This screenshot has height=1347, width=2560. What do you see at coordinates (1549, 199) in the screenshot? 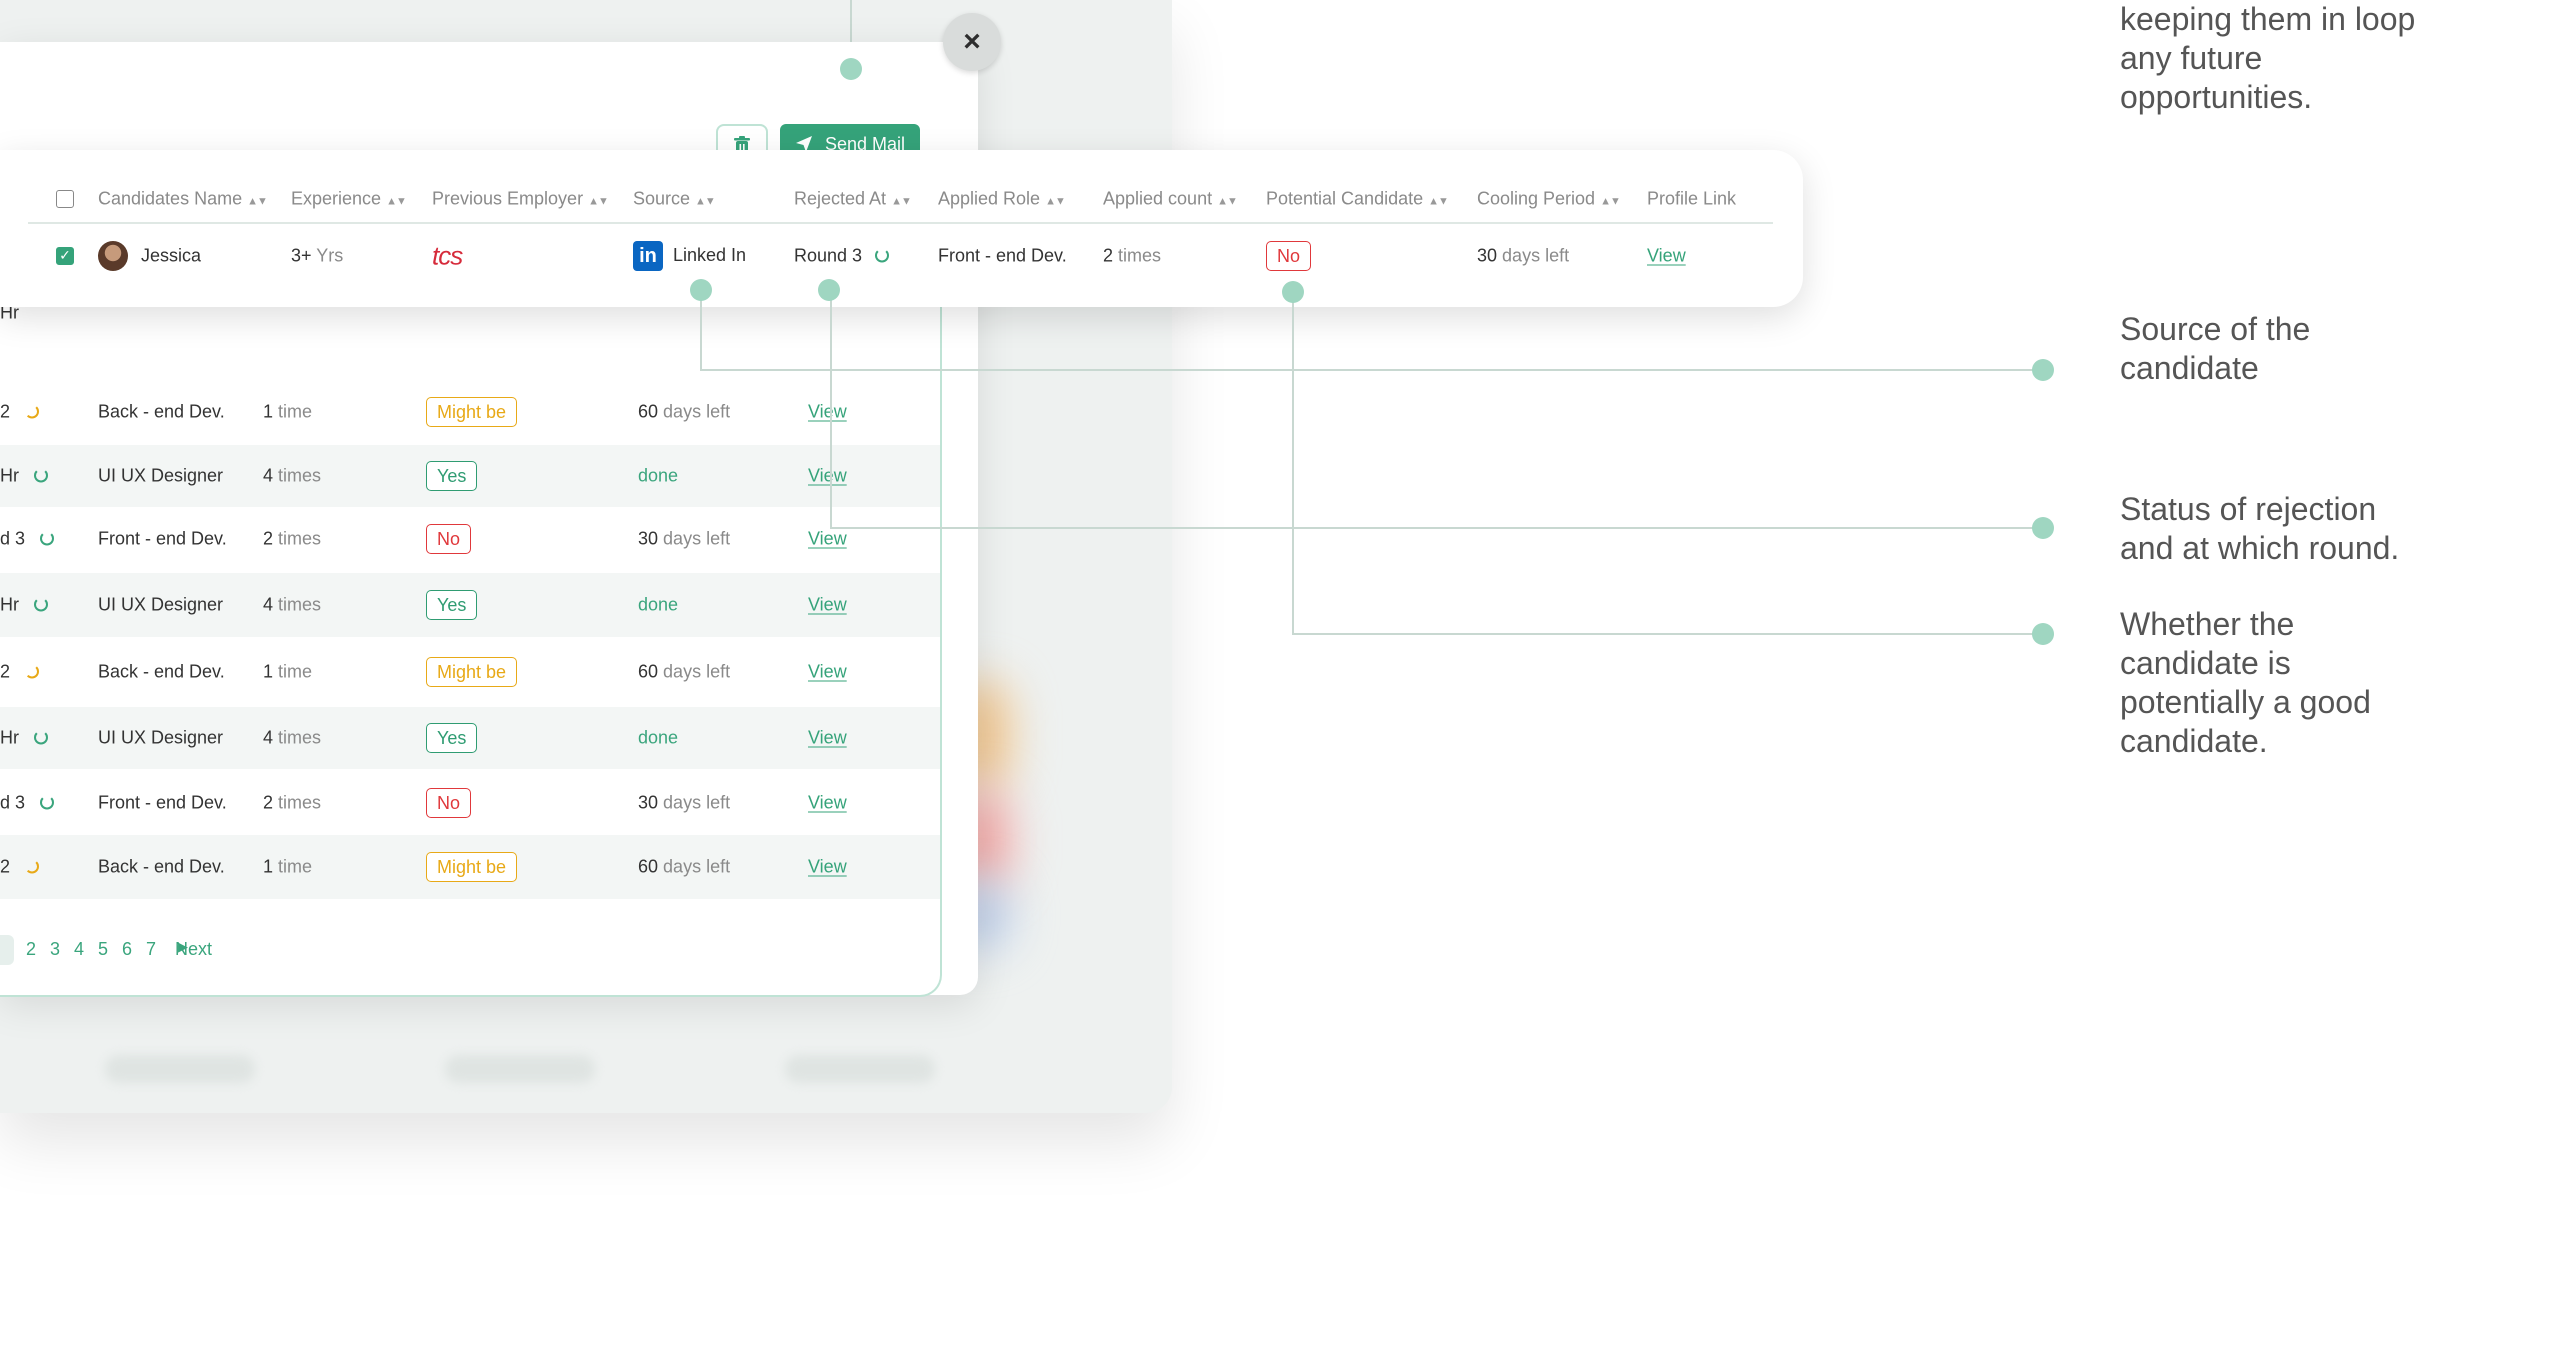
I see `column-header-cooling: Cooling Period ▲▼` at bounding box center [1549, 199].